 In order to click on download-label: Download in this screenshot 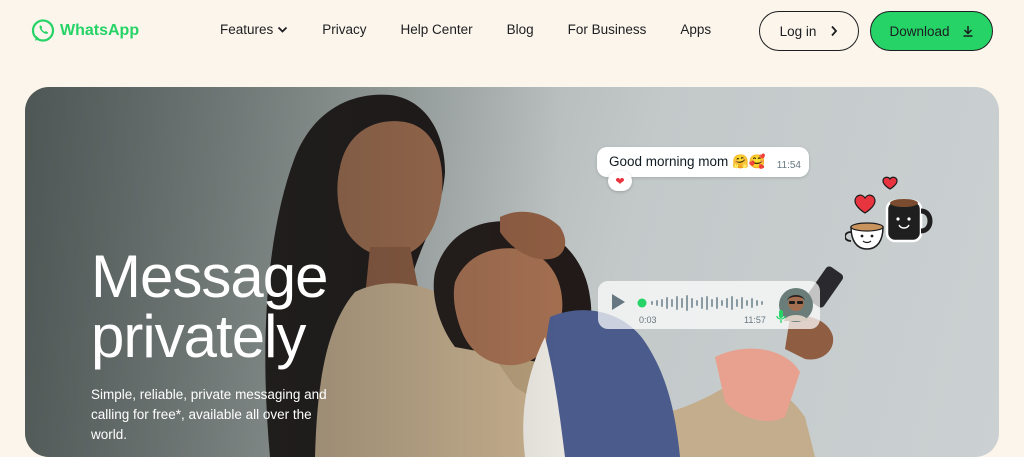, I will do `click(919, 31)`.